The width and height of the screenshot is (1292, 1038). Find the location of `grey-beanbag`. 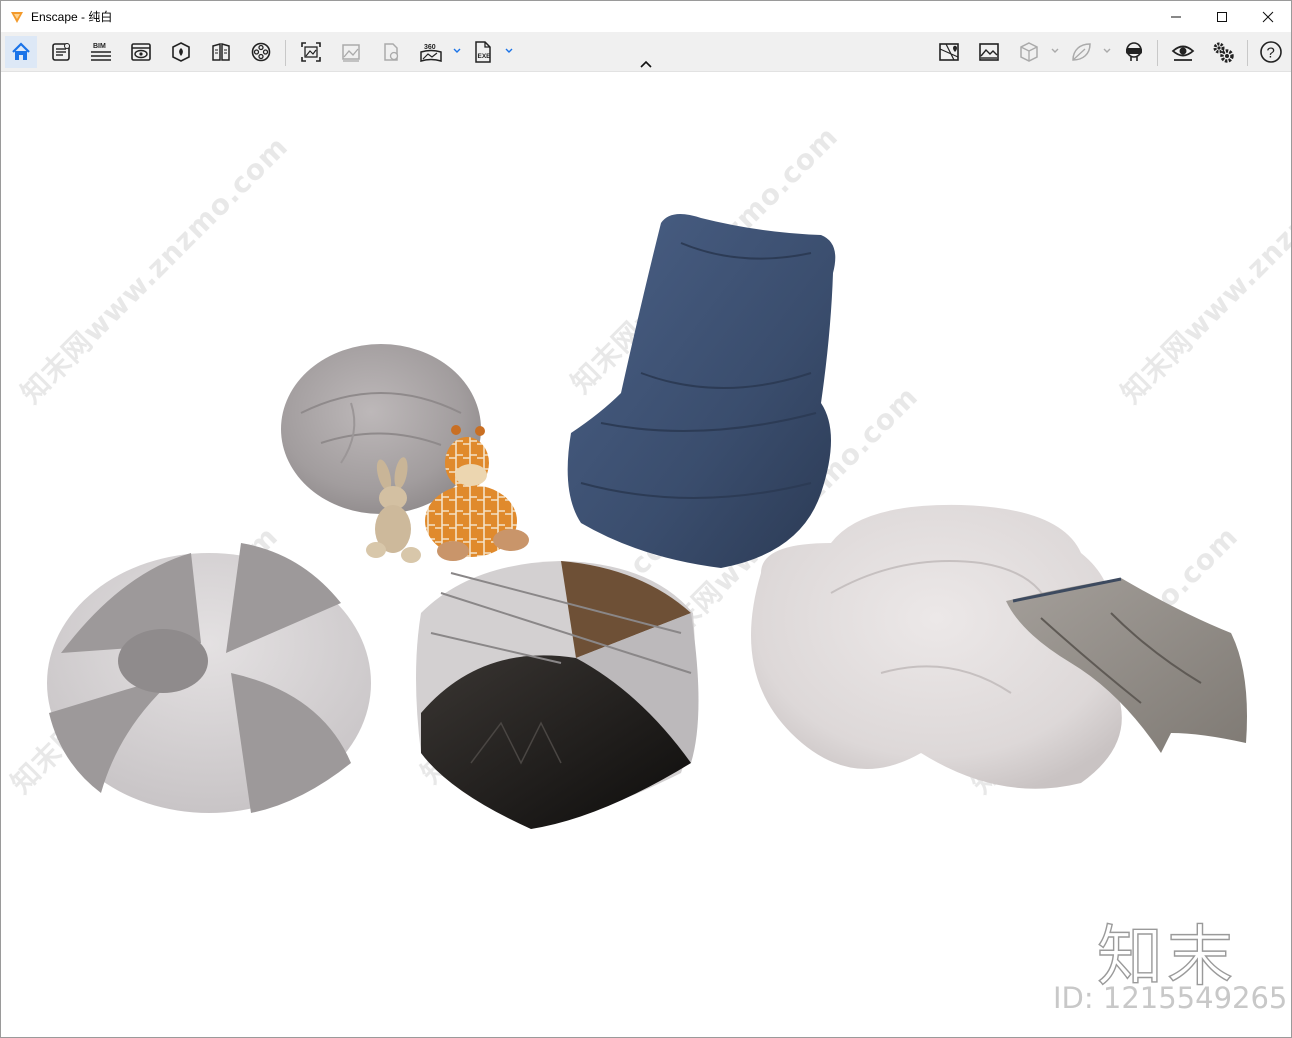

grey-beanbag is located at coordinates (381, 429).